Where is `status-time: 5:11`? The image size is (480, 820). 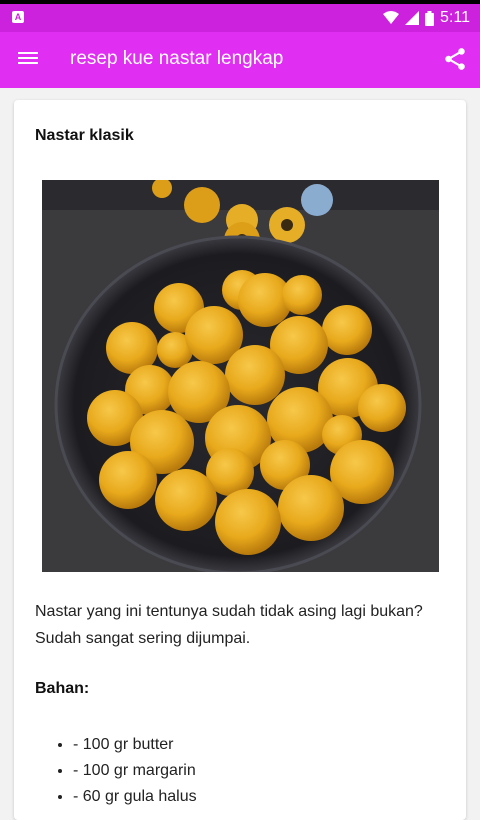 status-time: 5:11 is located at coordinates (455, 17).